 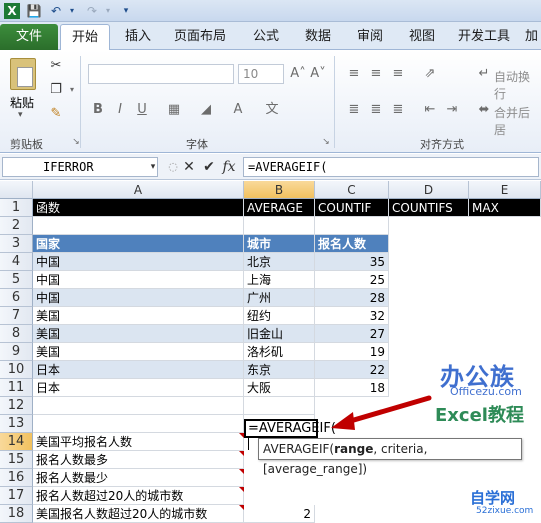 I want to click on cell-b18: 2, so click(x=279, y=514).